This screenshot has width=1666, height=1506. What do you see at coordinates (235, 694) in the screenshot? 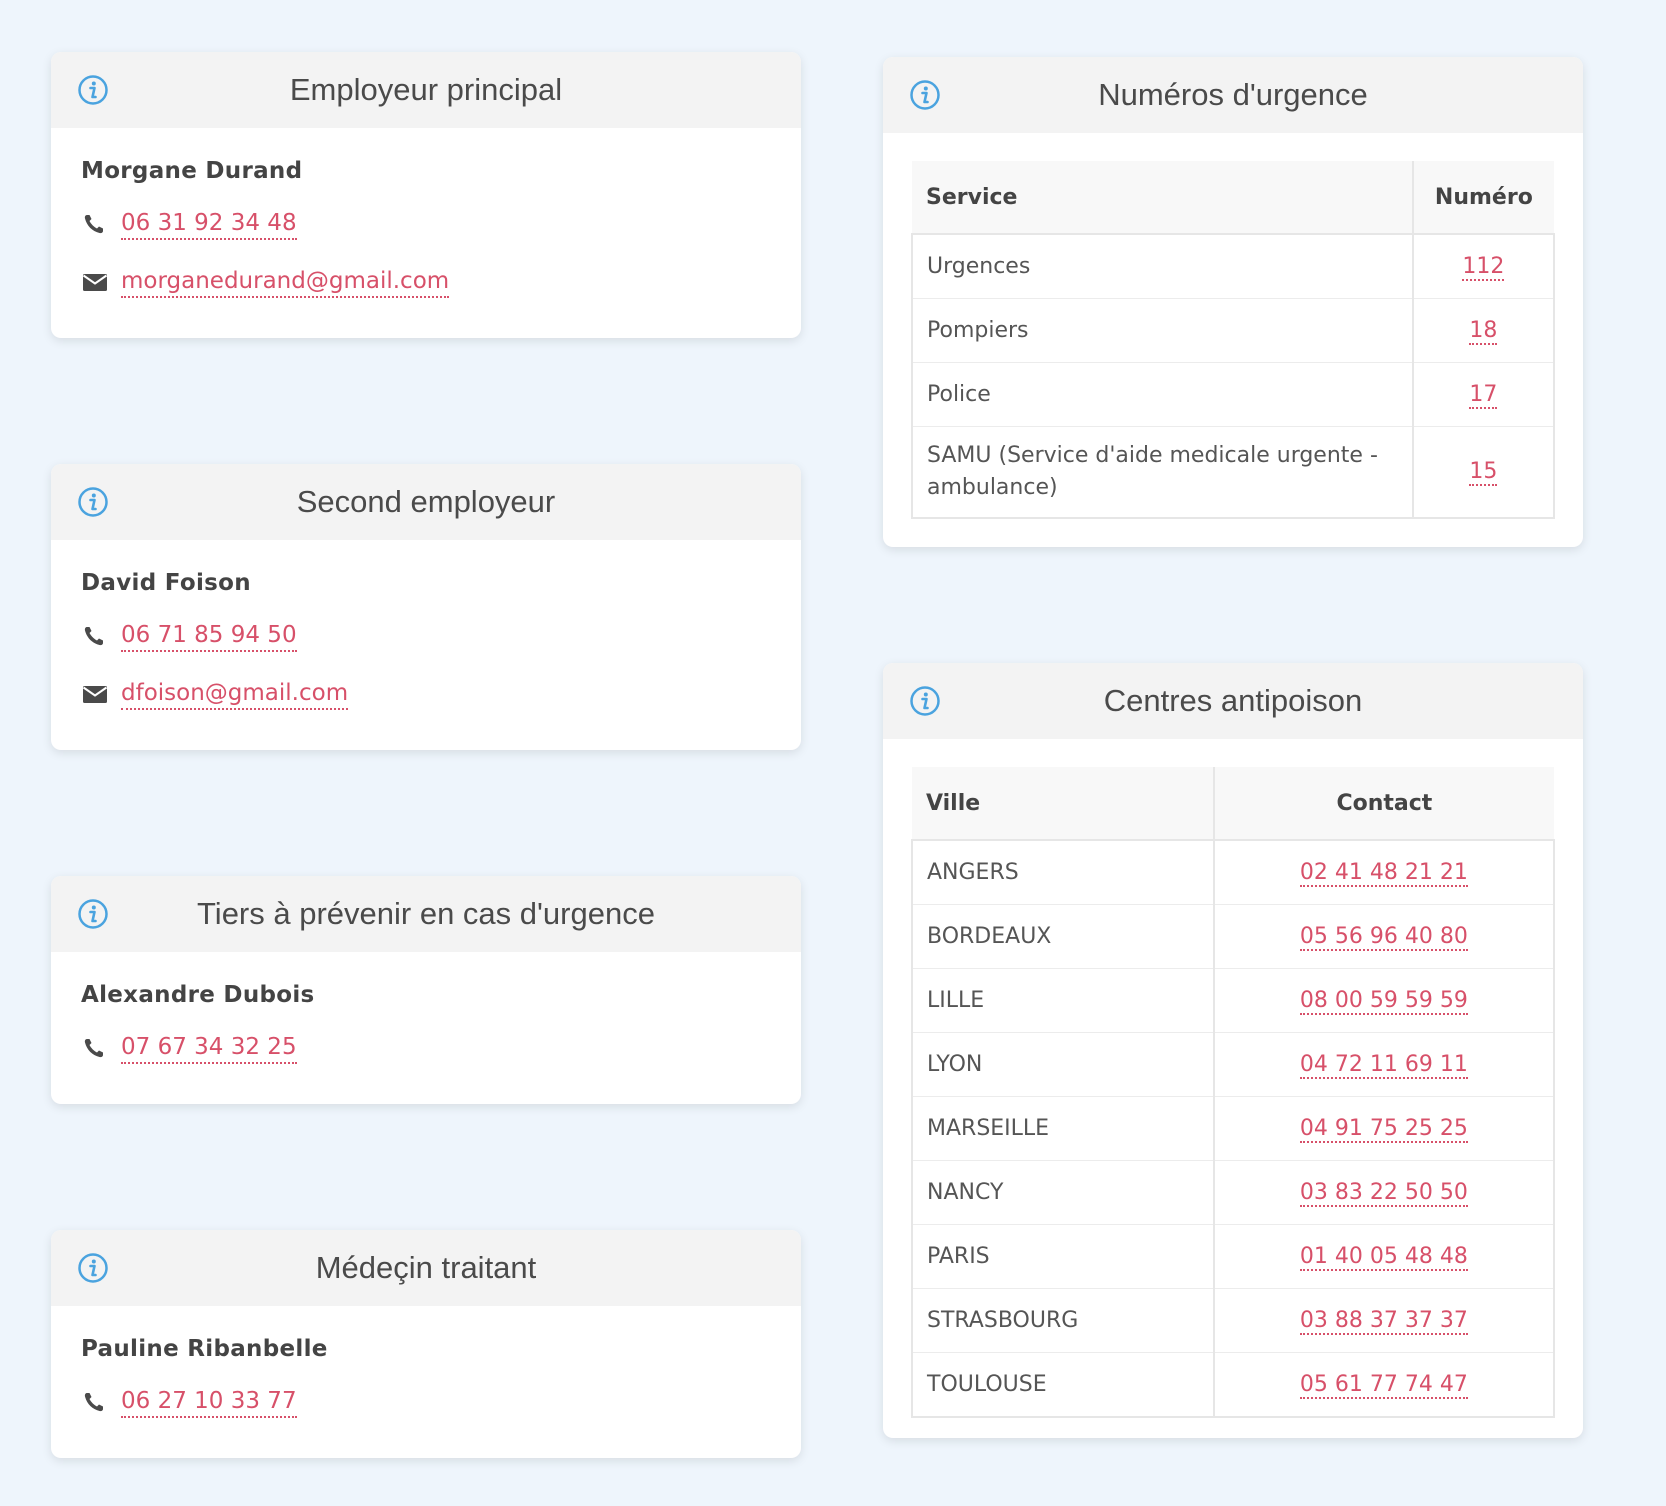
I see `email-link: dfoison@gmail.com` at bounding box center [235, 694].